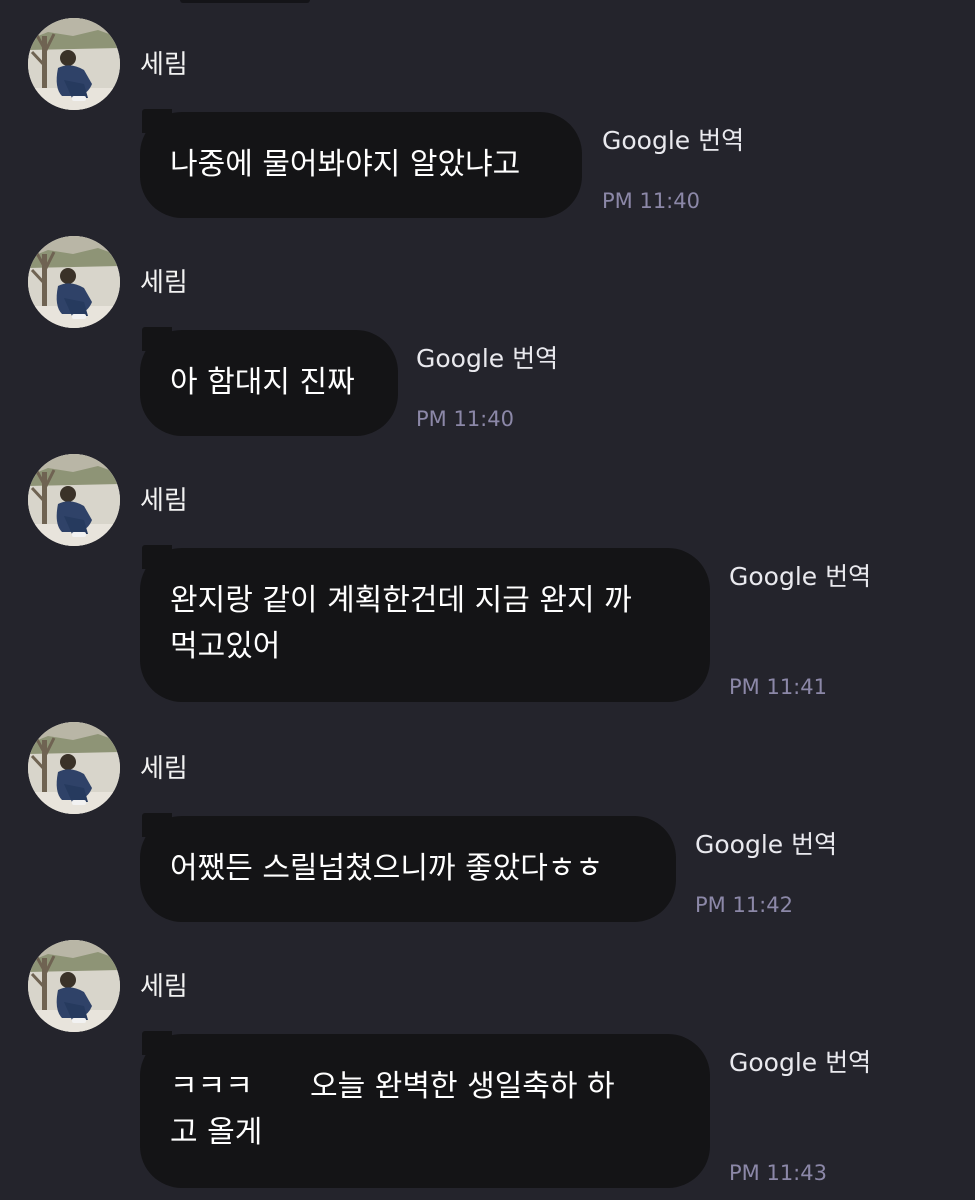  Describe the element at coordinates (778, 1173) in the screenshot. I see `message-timestamp: PM 11:43` at that location.